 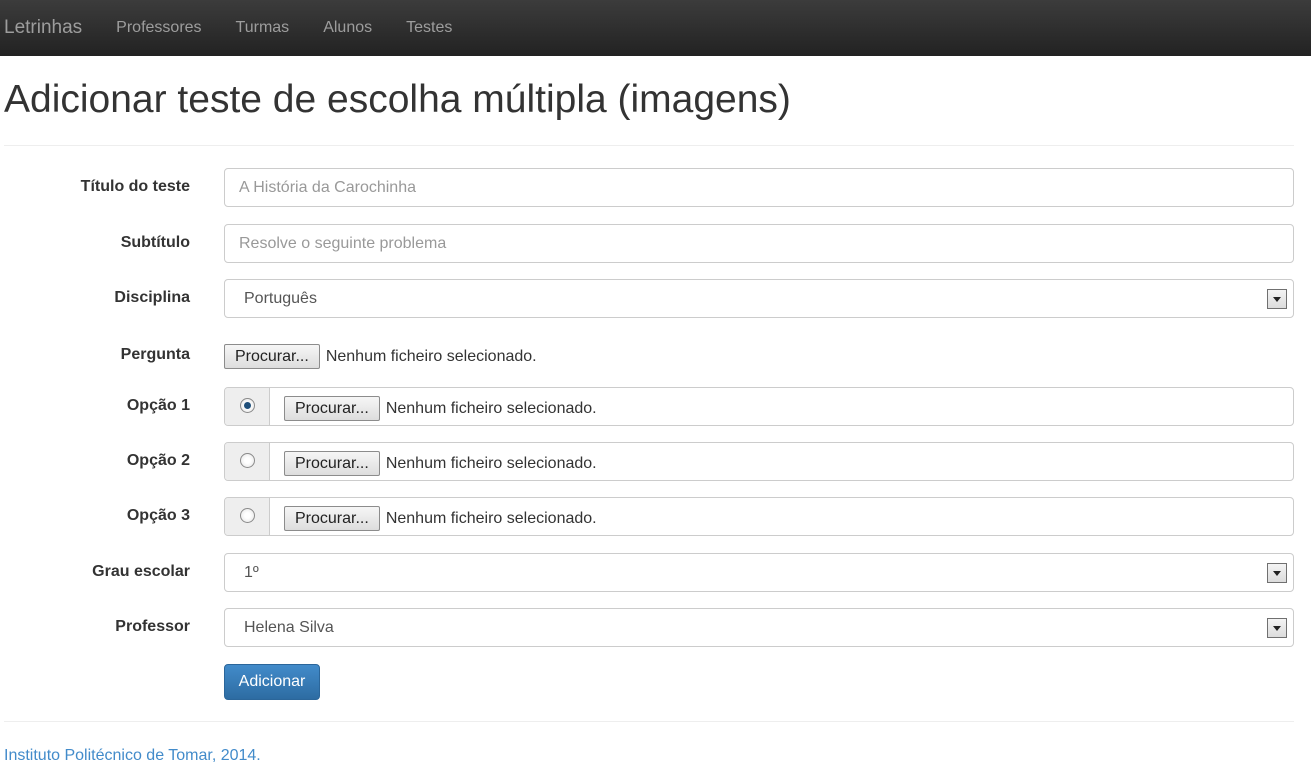 I want to click on disciplina-value: Português, so click(x=280, y=298).